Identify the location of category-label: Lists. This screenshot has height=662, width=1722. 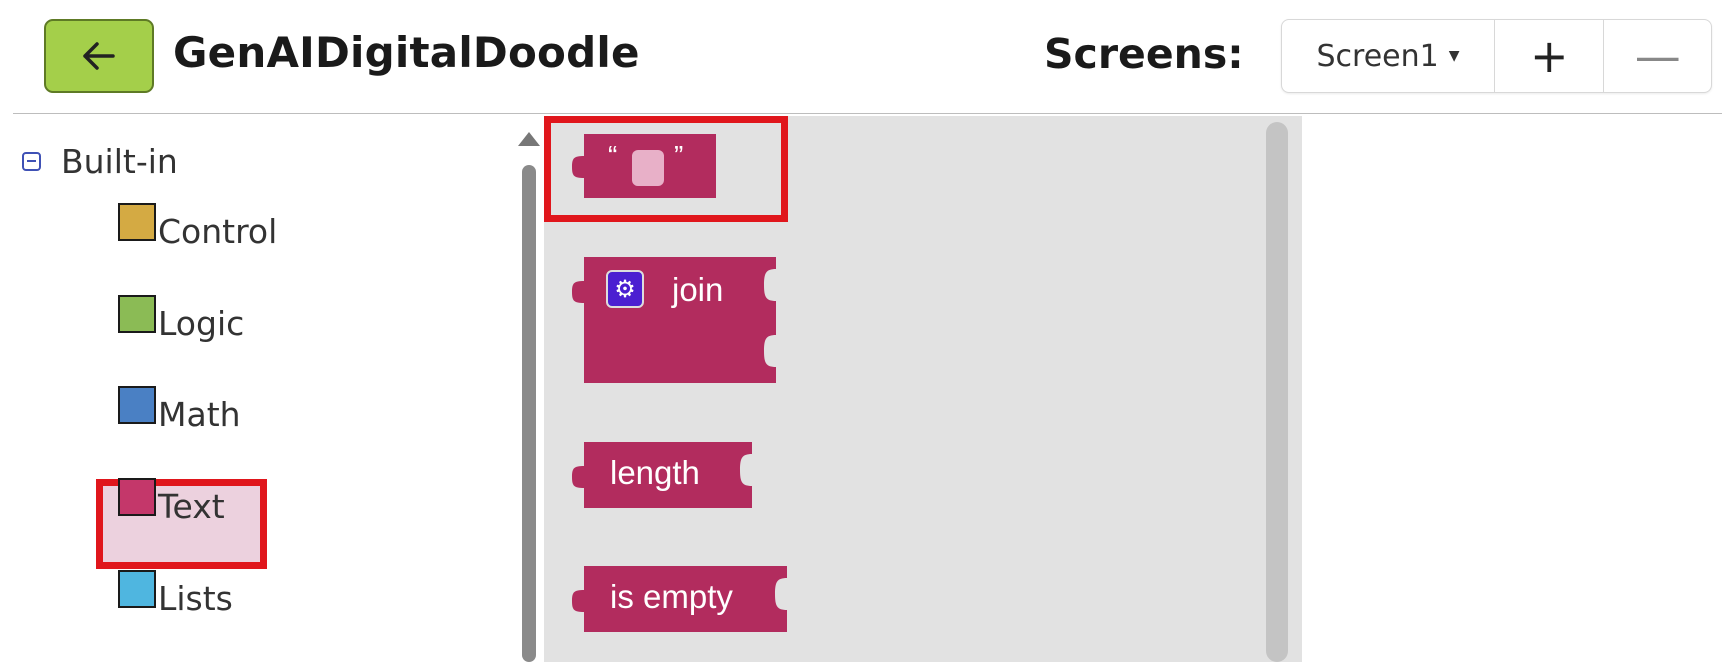
(195, 598).